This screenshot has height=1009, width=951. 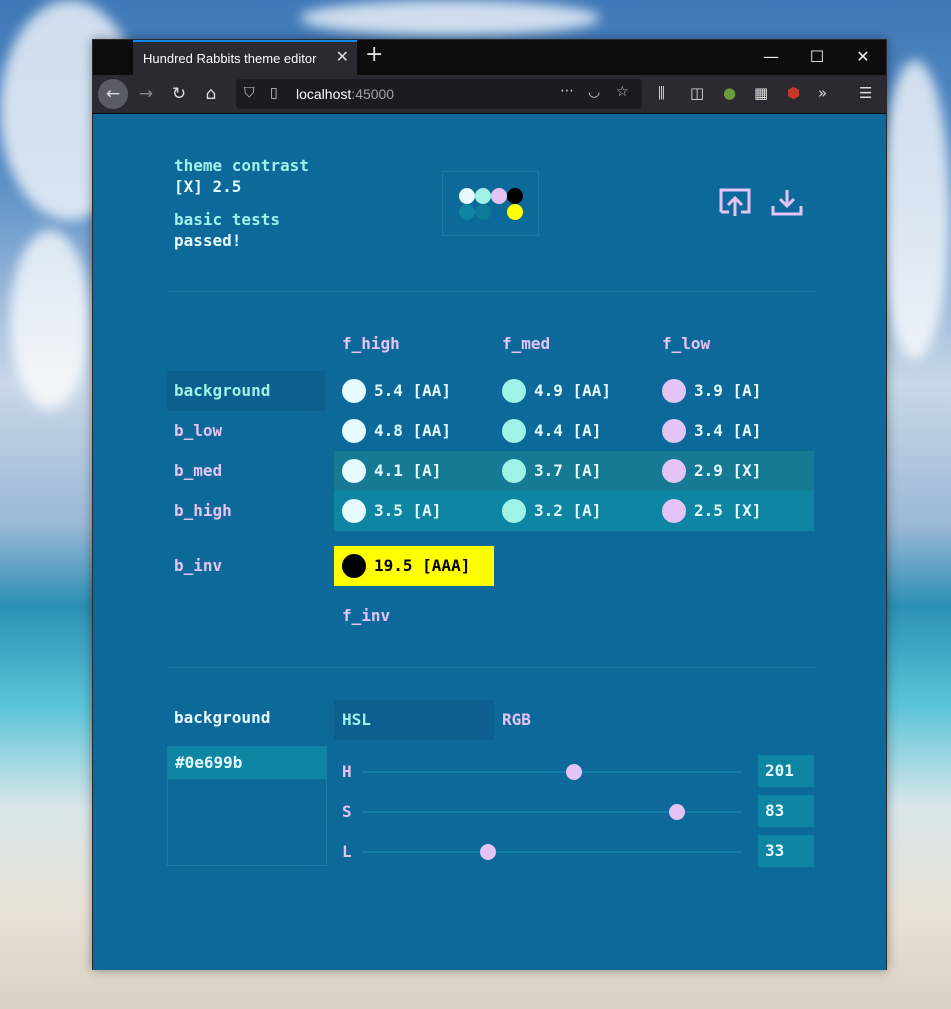 What do you see at coordinates (863, 57) in the screenshot?
I see `close-window-icon: ✕` at bounding box center [863, 57].